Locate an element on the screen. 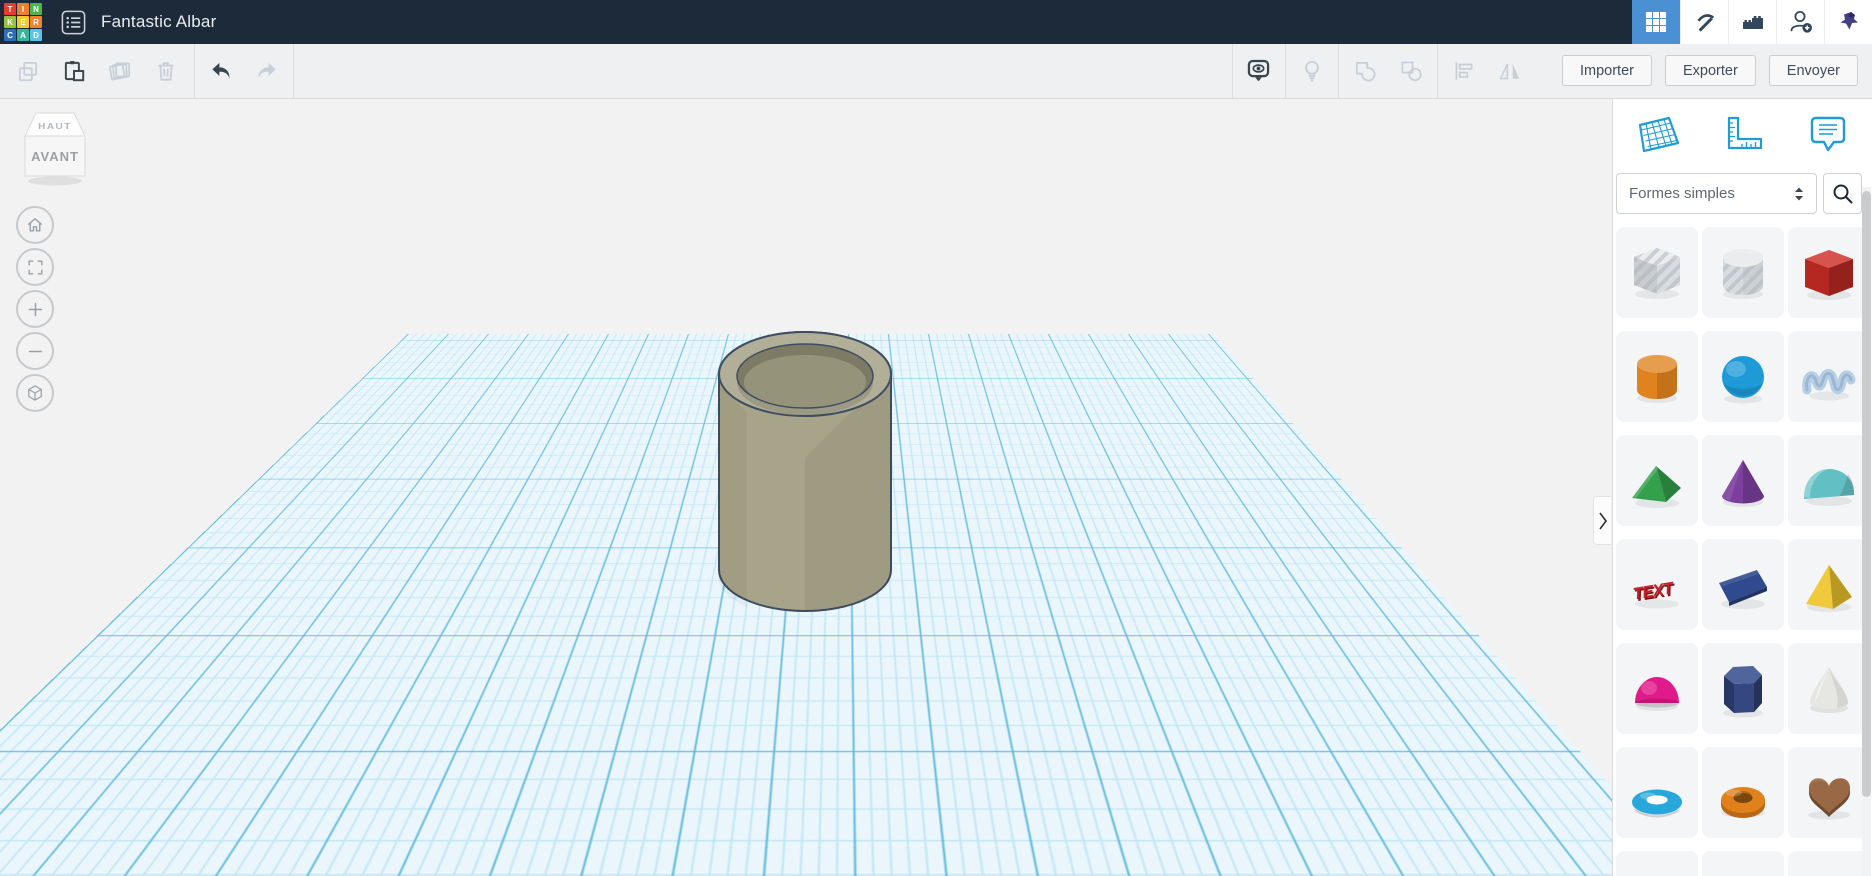  home-view-button is located at coordinates (35, 225).